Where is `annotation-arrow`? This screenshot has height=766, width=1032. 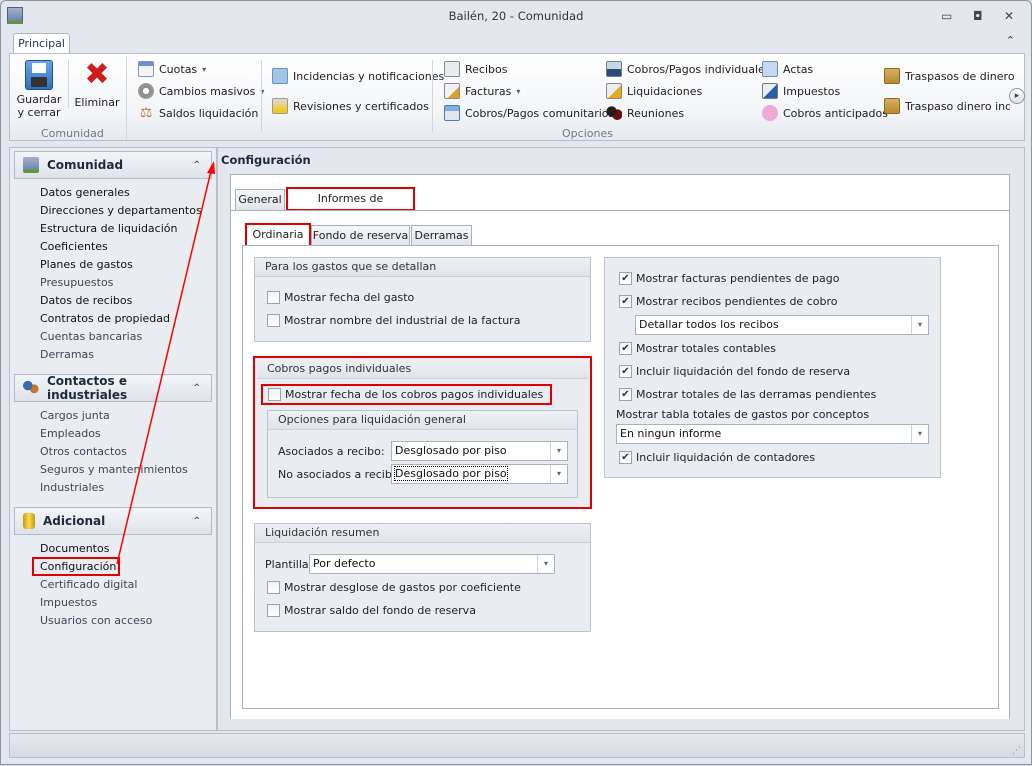
annotation-arrow is located at coordinates (165, 363).